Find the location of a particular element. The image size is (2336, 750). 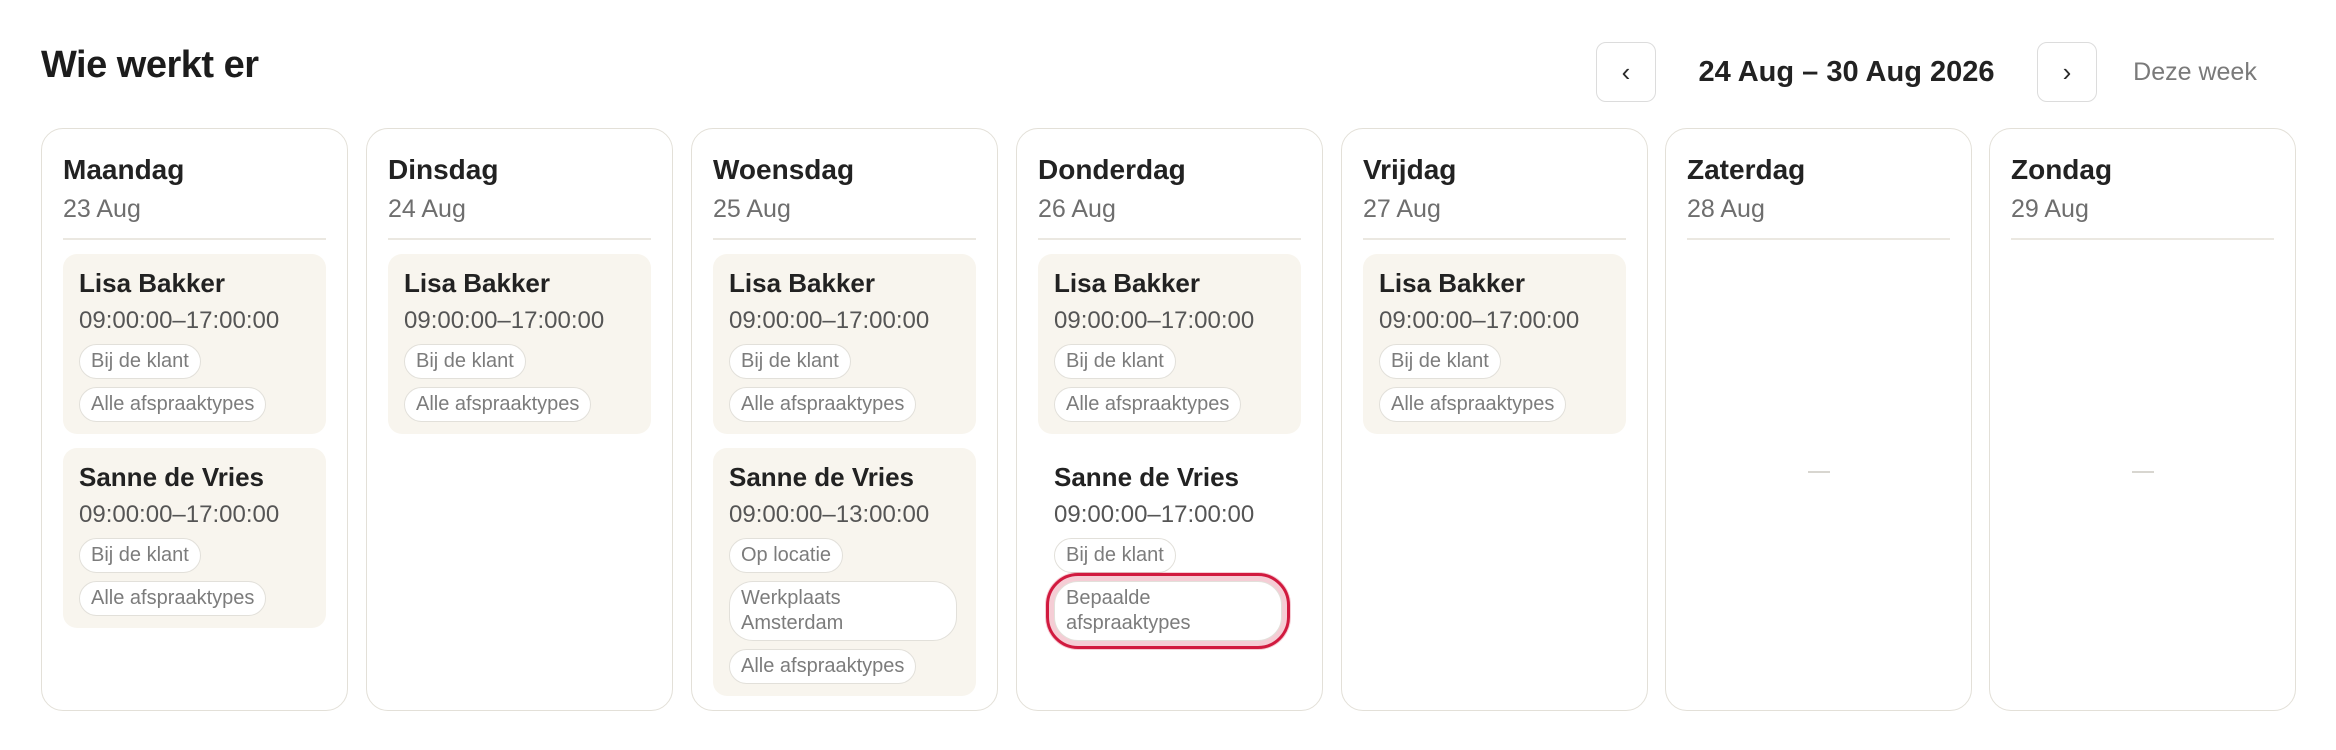

shift-time: 09:00:00–13:00:00 is located at coordinates (829, 514).